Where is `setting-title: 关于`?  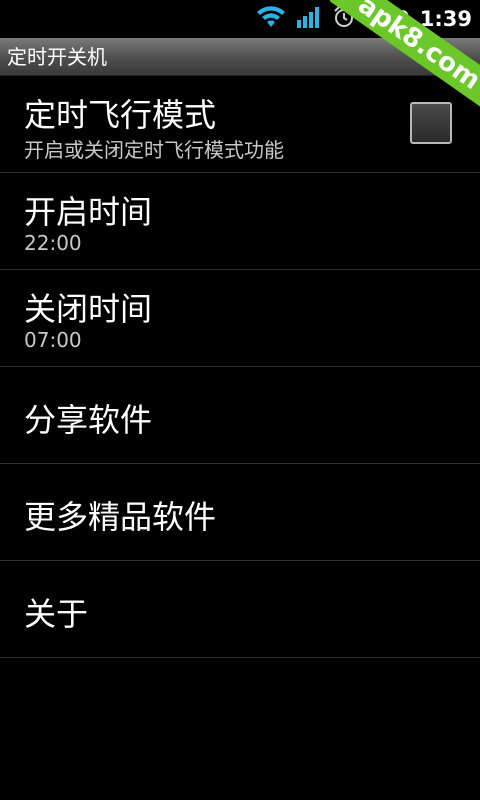
setting-title: 关于 is located at coordinates (56, 614).